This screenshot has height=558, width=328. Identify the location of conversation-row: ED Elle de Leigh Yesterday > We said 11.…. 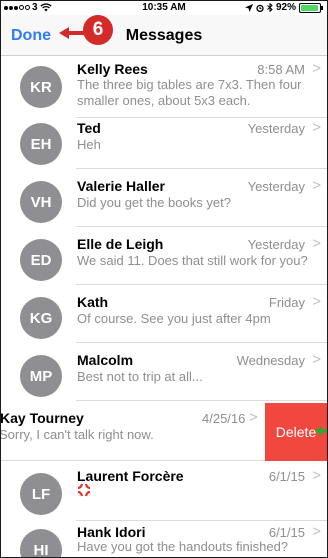
(164, 258).